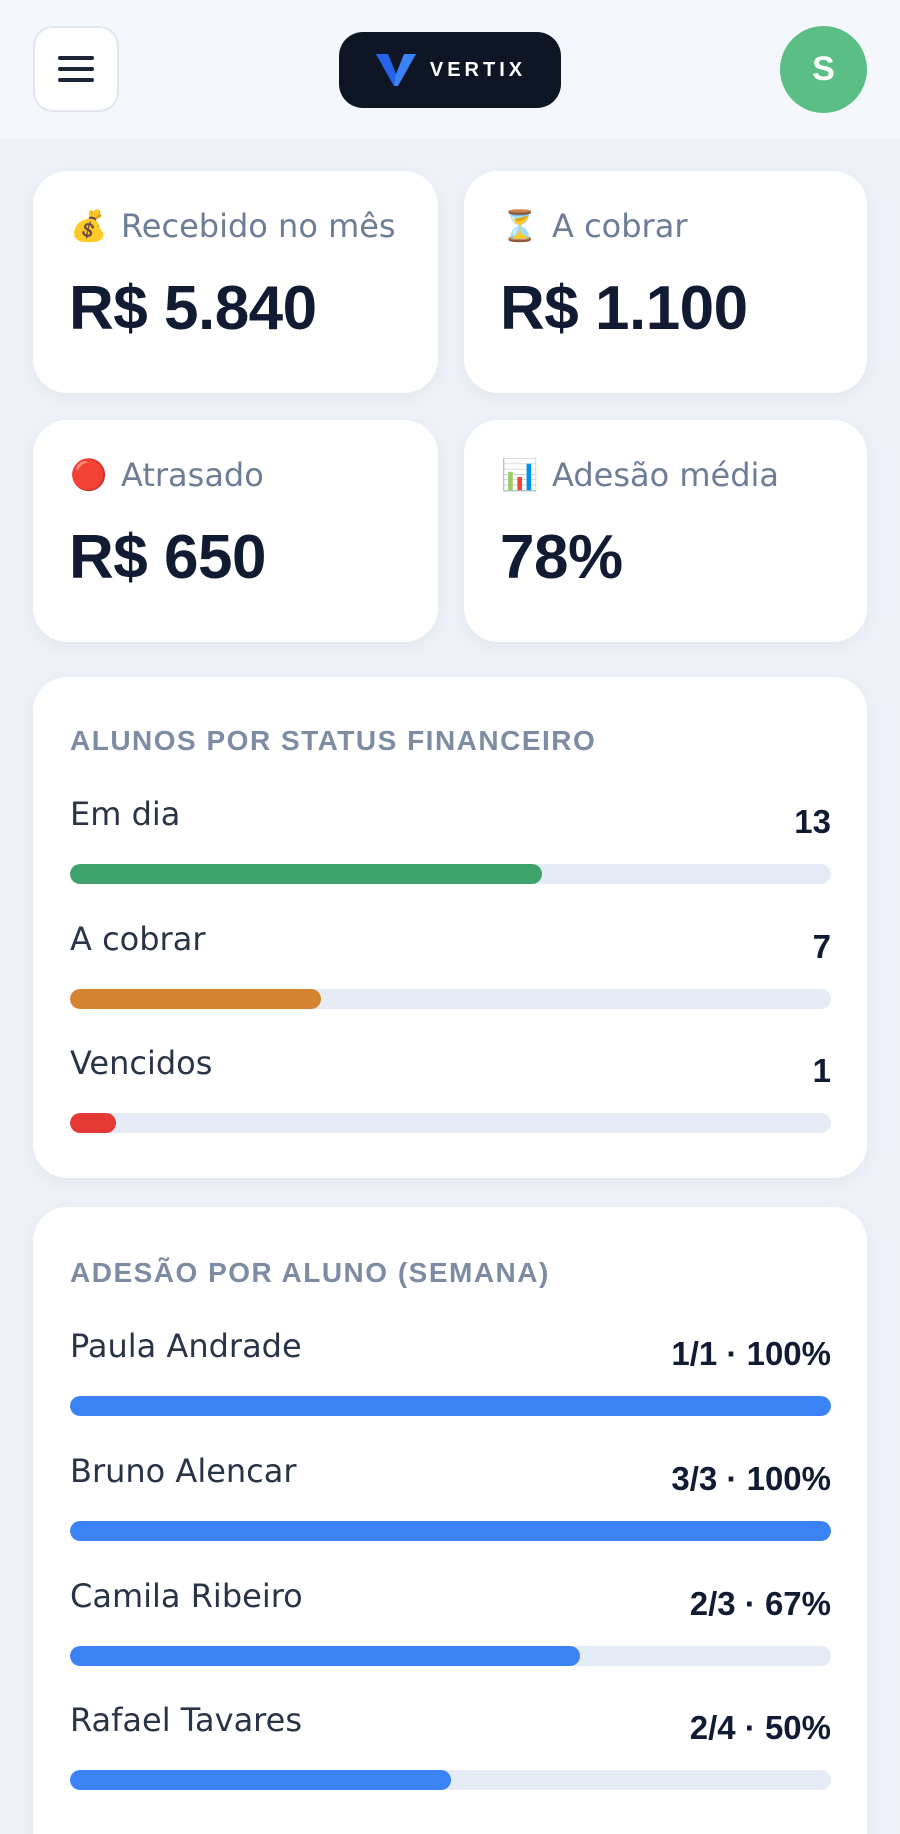 The image size is (900, 1834). What do you see at coordinates (520, 475) in the screenshot?
I see `bar-chart-icon: 📊` at bounding box center [520, 475].